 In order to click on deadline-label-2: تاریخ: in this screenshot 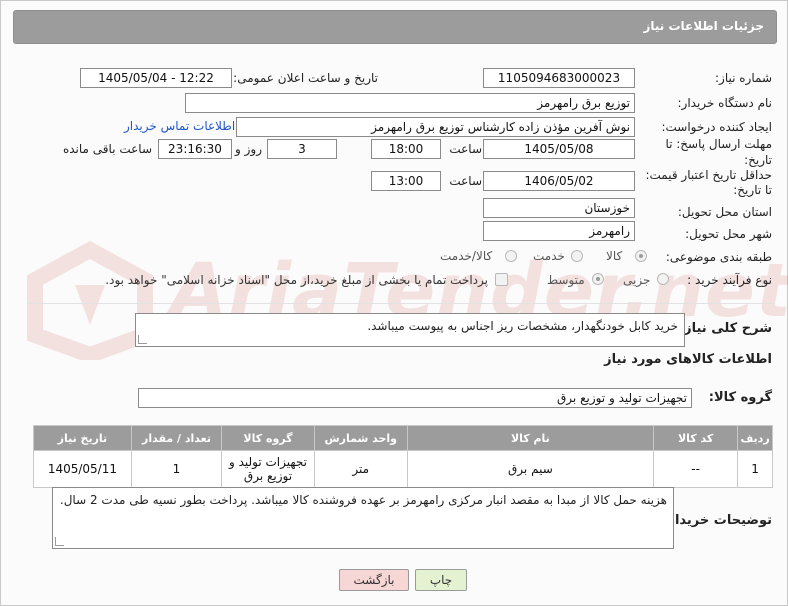, I will do `click(758, 160)`.